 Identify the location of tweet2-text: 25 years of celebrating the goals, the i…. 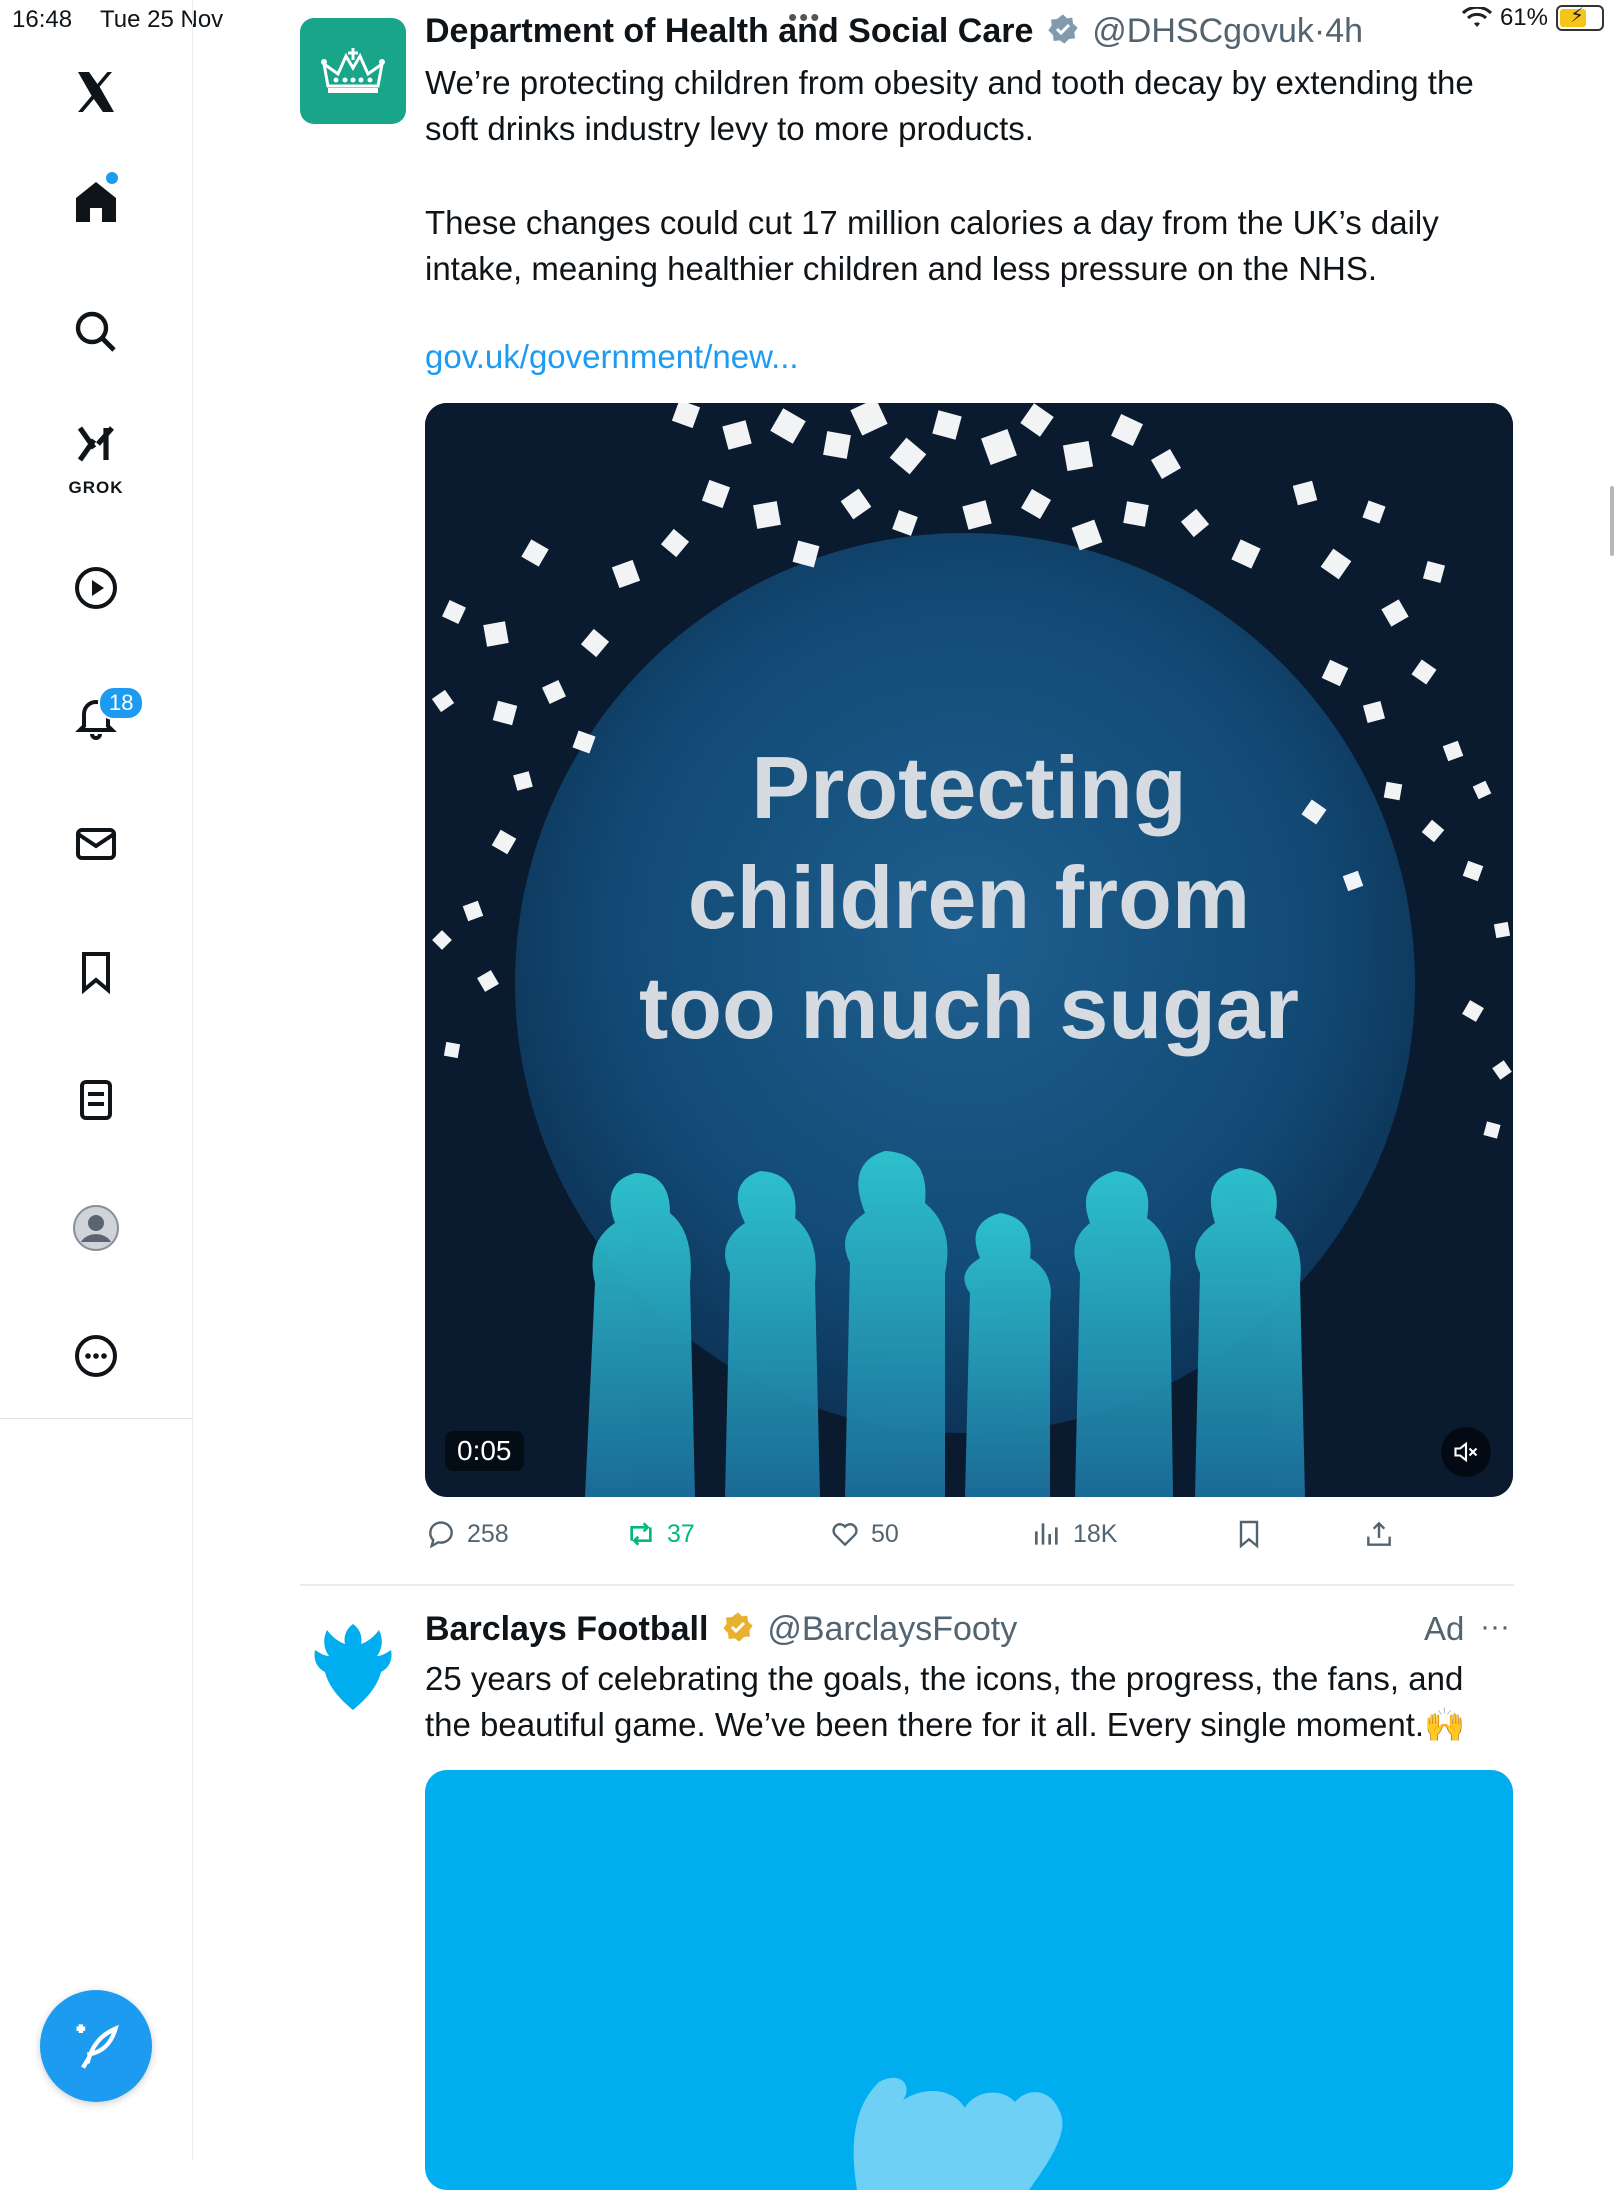
(945, 1701).